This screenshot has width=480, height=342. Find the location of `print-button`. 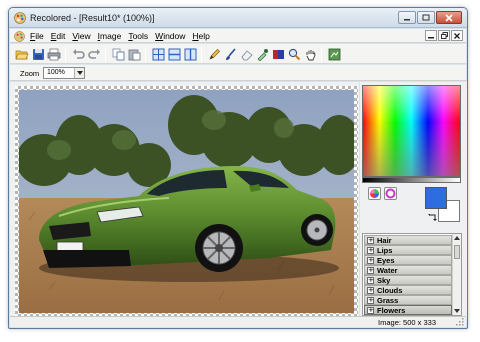

print-button is located at coordinates (54, 54).